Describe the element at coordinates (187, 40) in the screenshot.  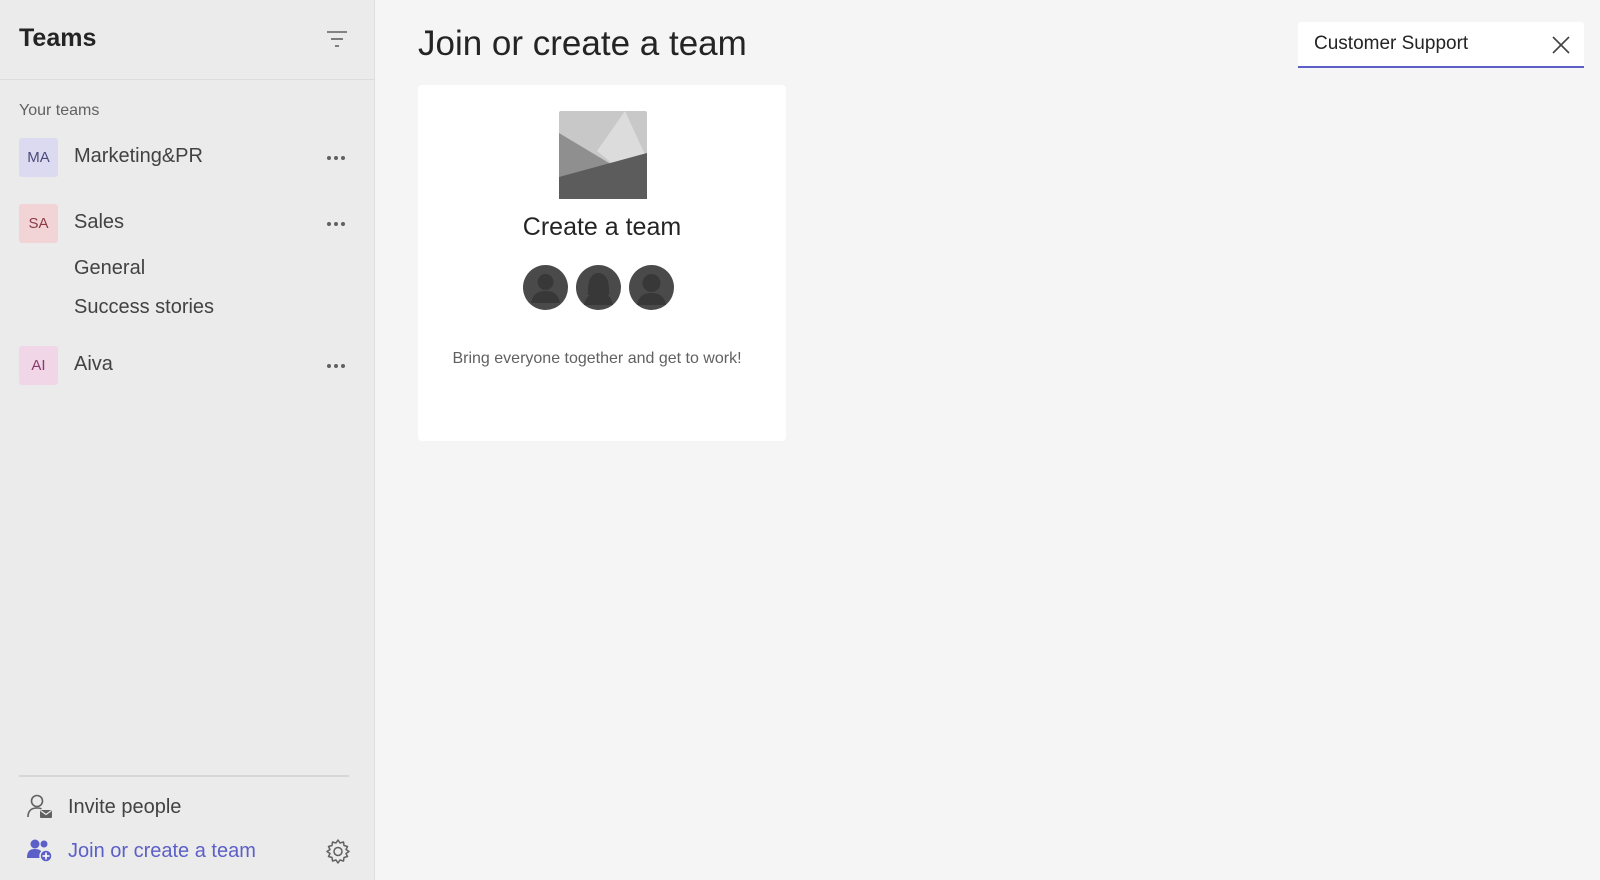
I see `sidebar-header: Teams` at that location.